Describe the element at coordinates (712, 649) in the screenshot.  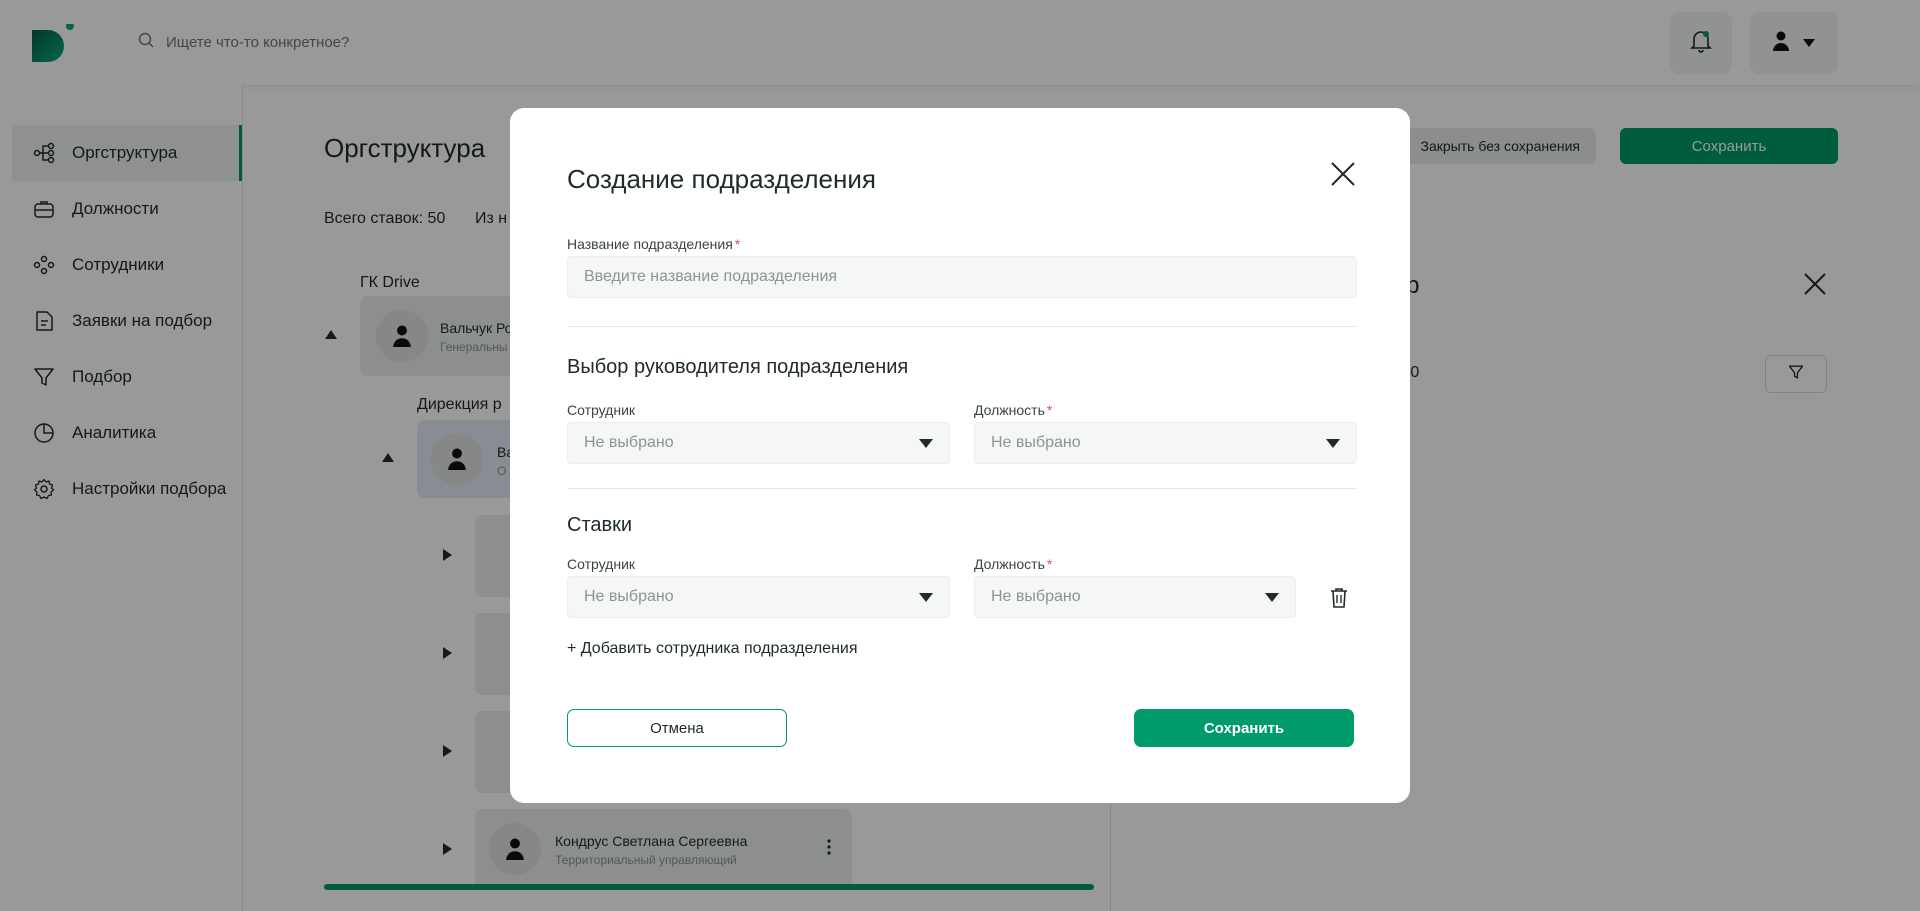
I see `add-department-employee-link: + Добавить сотрудника подразделения` at that location.